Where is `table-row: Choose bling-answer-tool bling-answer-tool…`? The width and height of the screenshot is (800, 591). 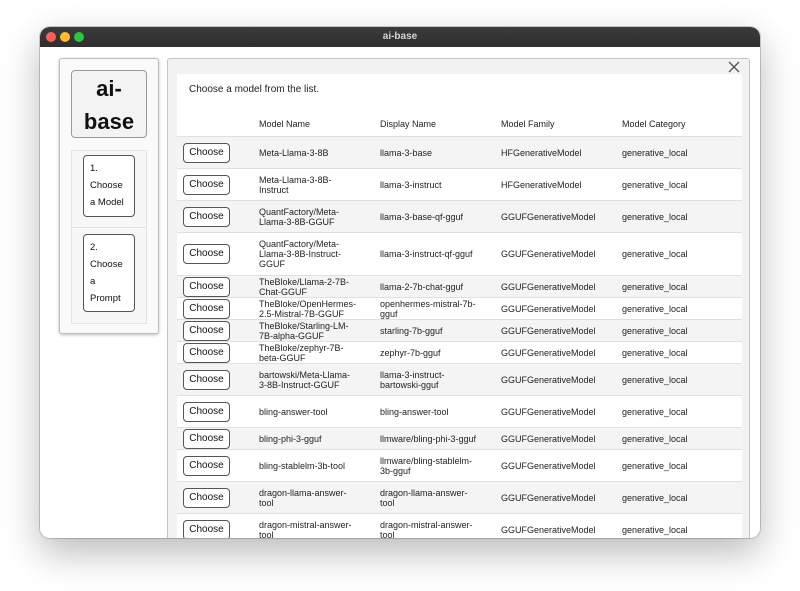 table-row: Choose bling-answer-tool bling-answer-tool… is located at coordinates (459, 411).